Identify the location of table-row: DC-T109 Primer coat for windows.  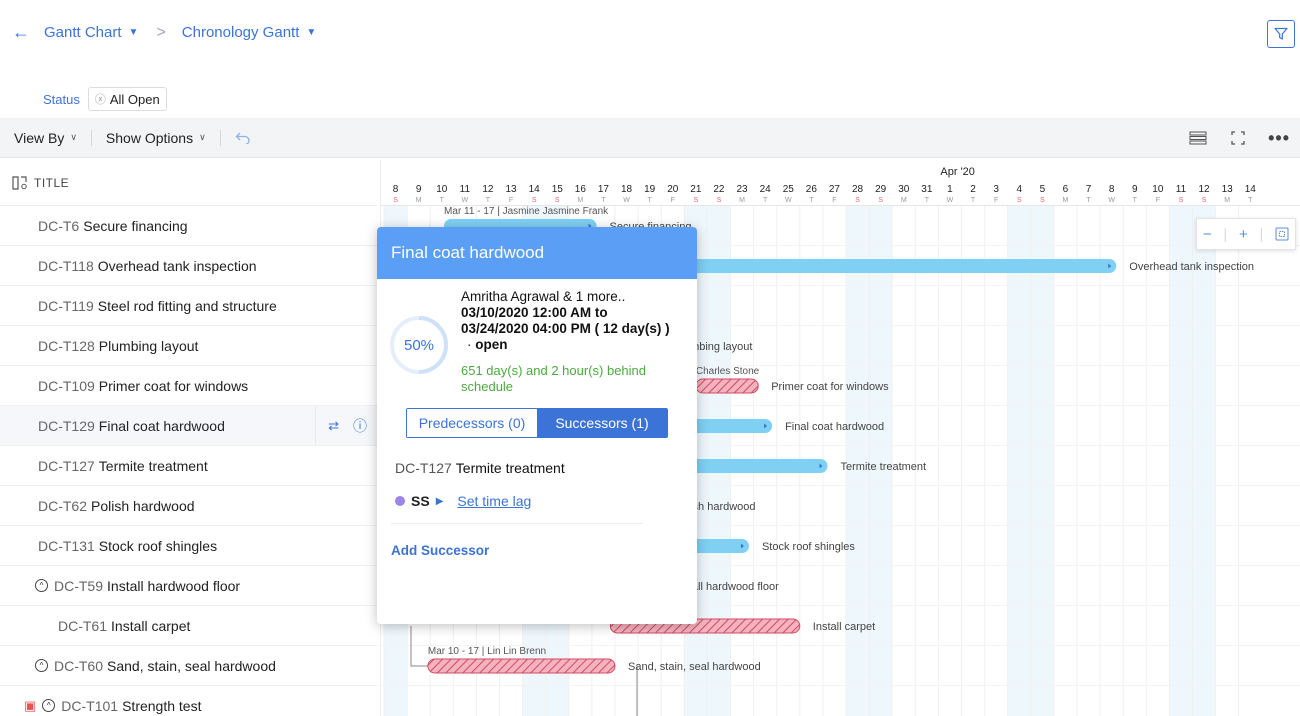
(188, 386).